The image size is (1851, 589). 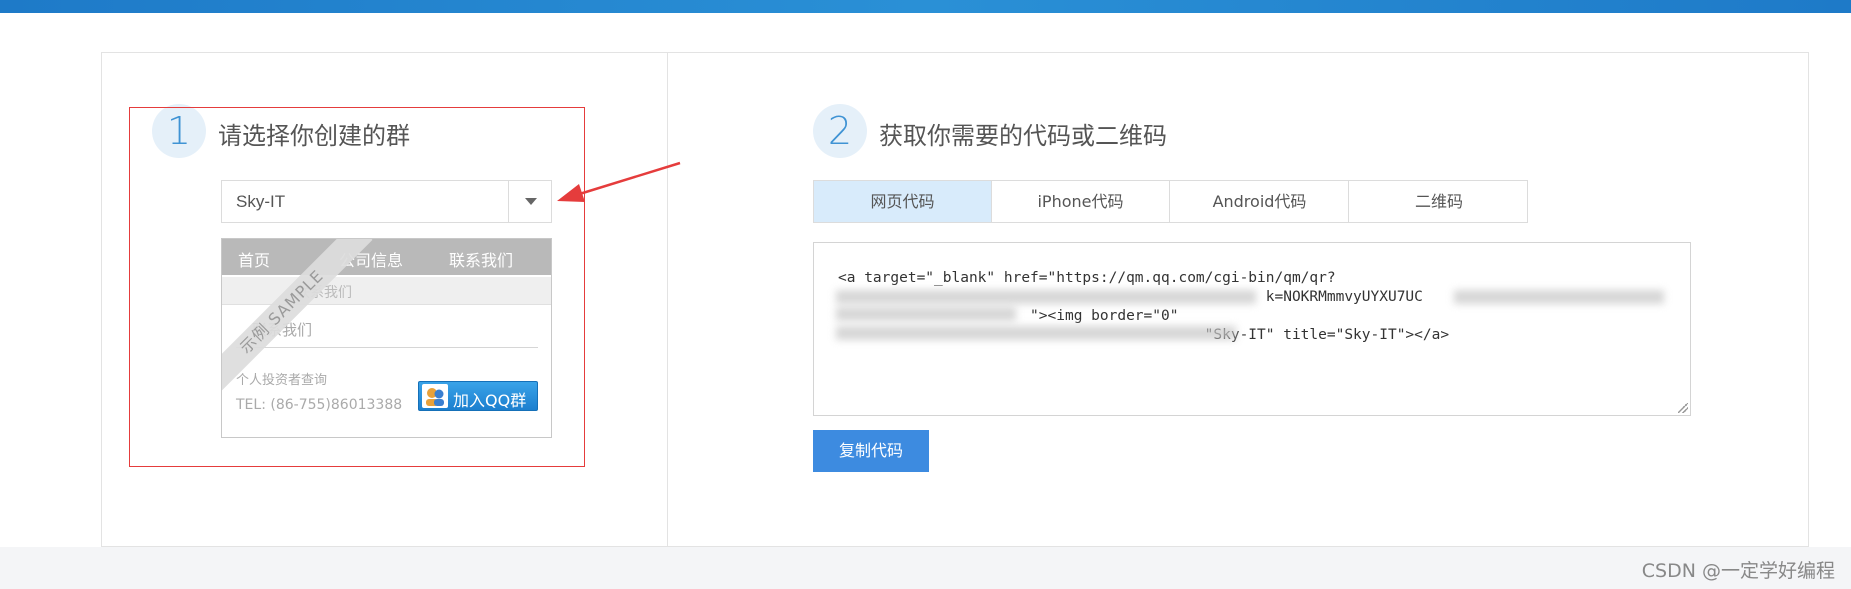 What do you see at coordinates (1023, 136) in the screenshot?
I see `step-2-title: 获取你需要的代码或二维码` at bounding box center [1023, 136].